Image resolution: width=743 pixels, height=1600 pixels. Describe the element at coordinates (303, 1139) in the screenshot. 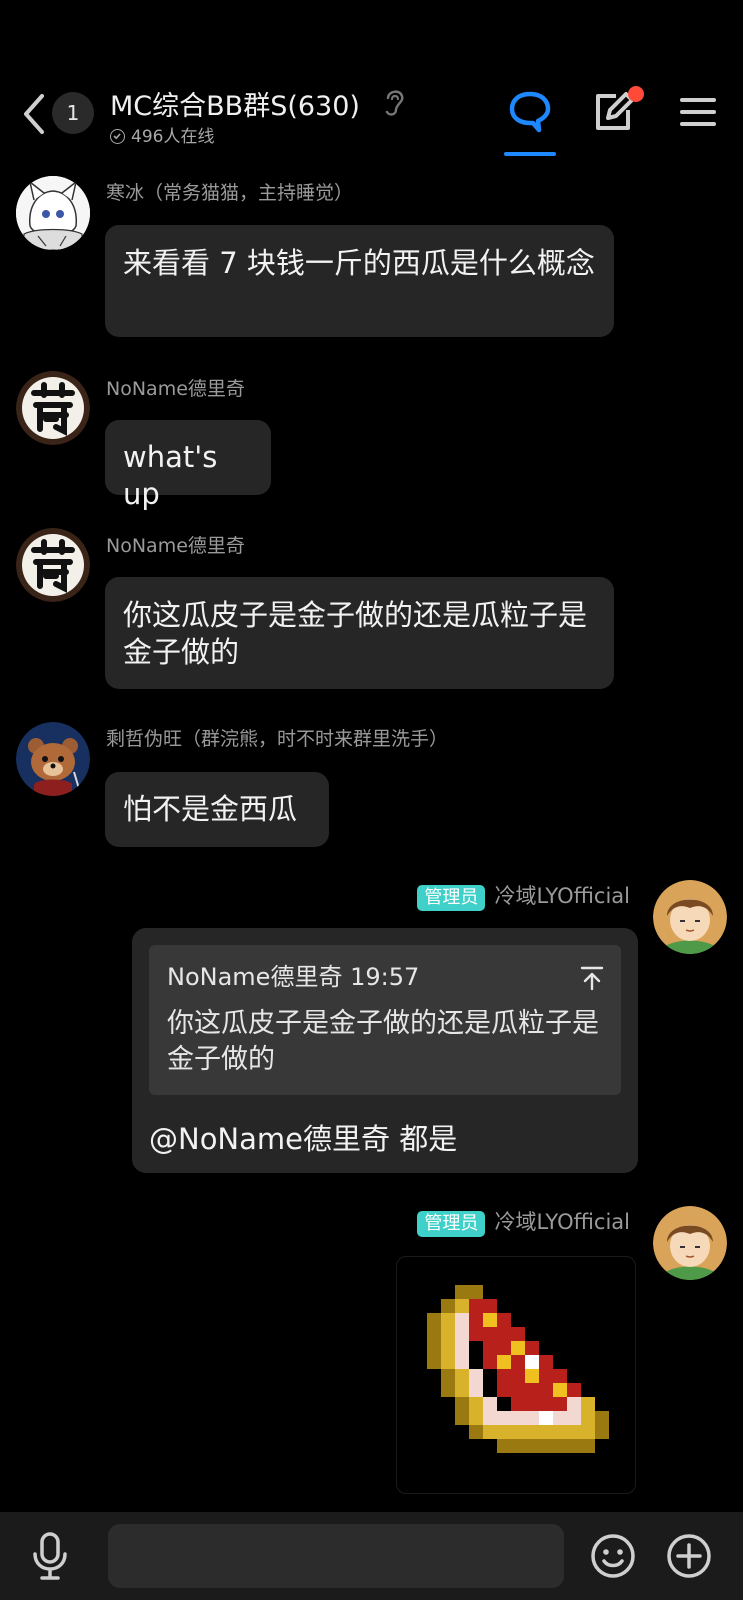

I see `reply-text: @NoName德里奇 都是` at that location.